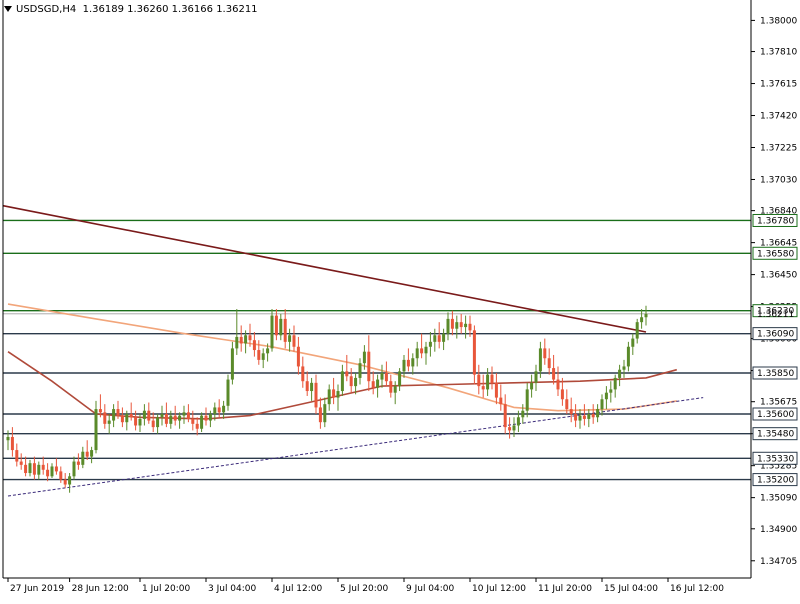  I want to click on ohlc-readout: 1.36189 1.36260 1.36166 1.36211, so click(170, 9).